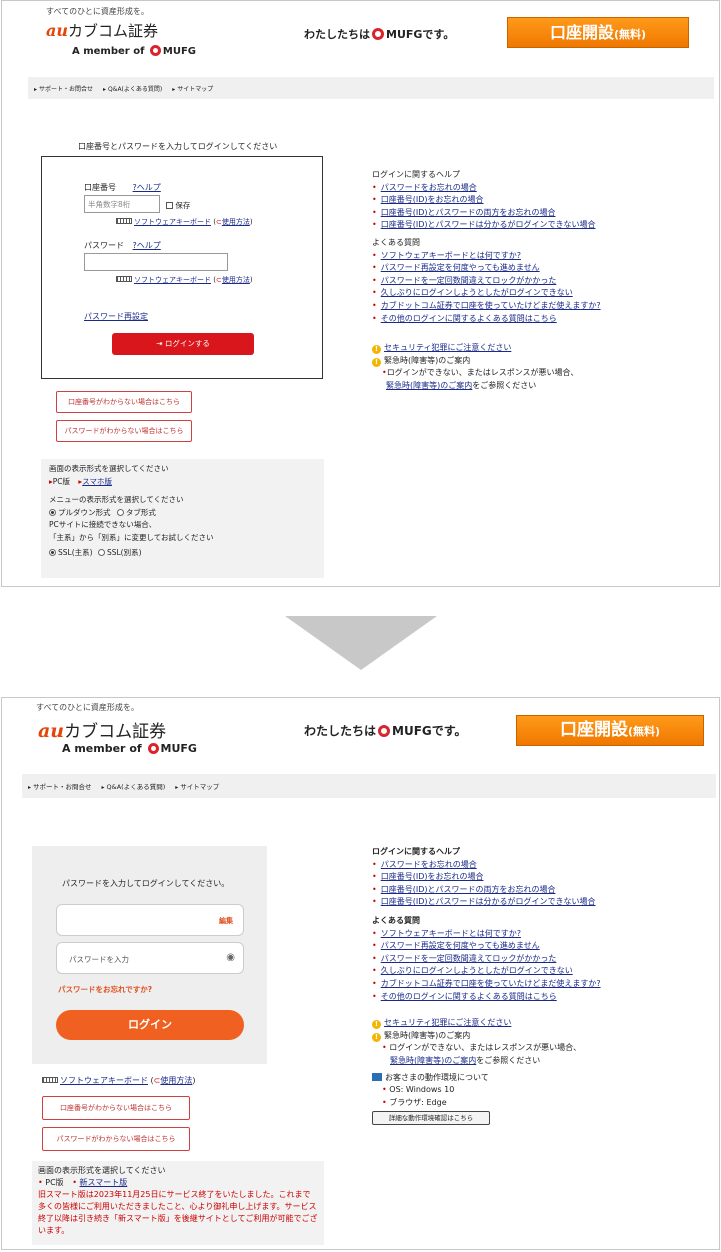 Image resolution: width=721 pixels, height=1252 pixels. Describe the element at coordinates (412, 731) in the screenshot. I see `mufg-brand: MUFG` at that location.